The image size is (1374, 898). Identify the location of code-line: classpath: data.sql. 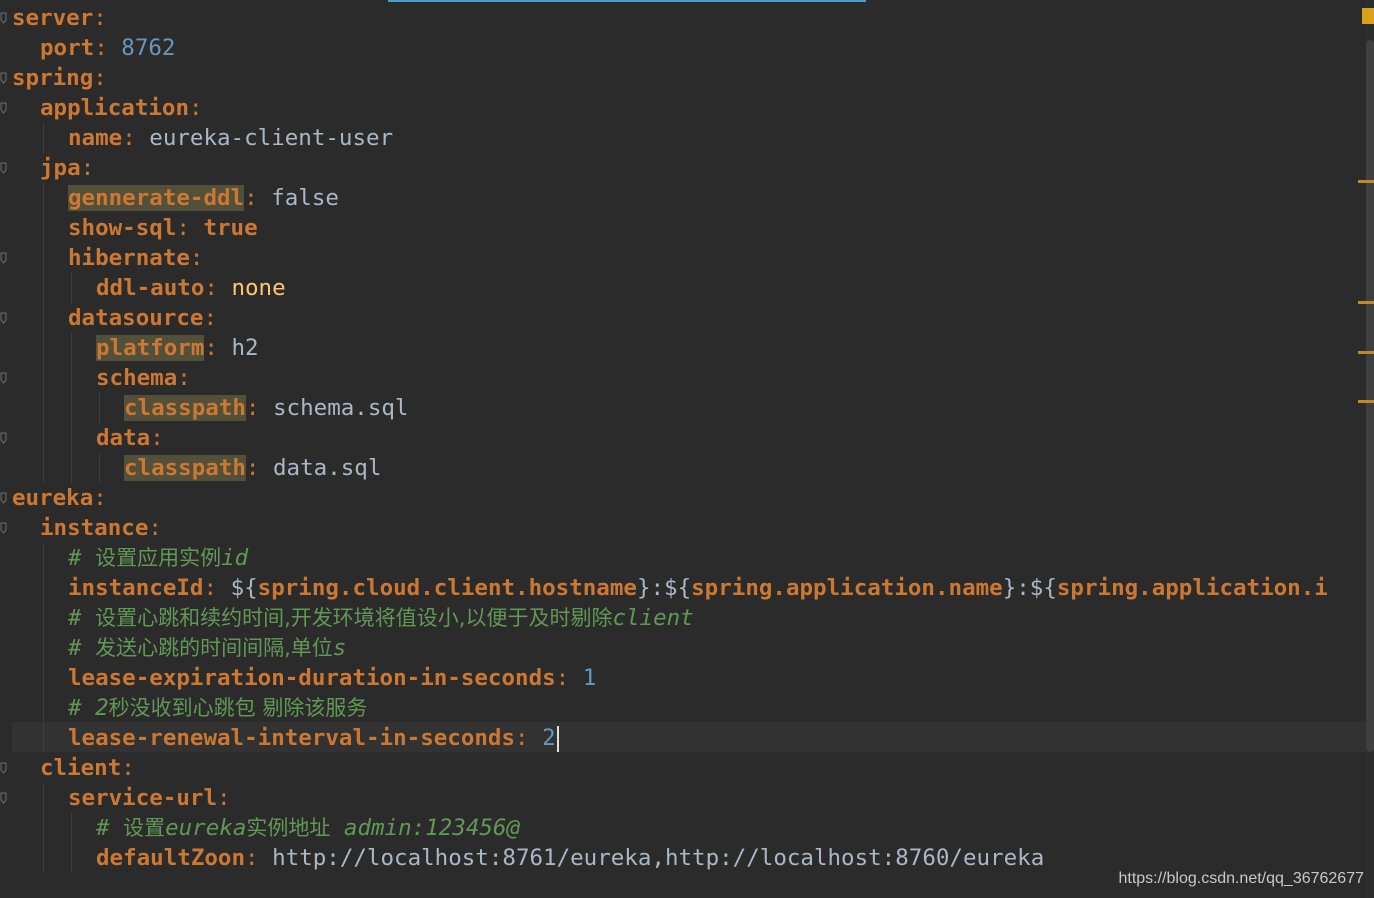
(196, 468).